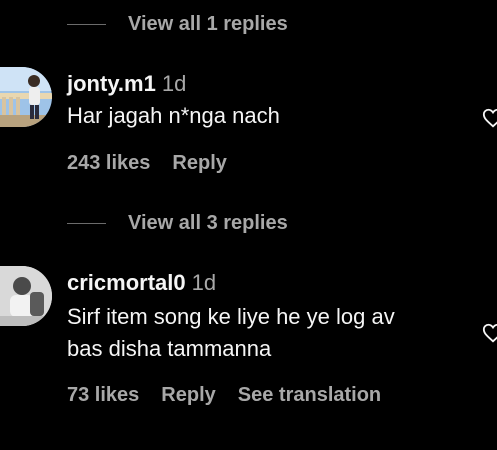 The height and width of the screenshot is (450, 497). I want to click on see-translation-button: See translation, so click(309, 395).